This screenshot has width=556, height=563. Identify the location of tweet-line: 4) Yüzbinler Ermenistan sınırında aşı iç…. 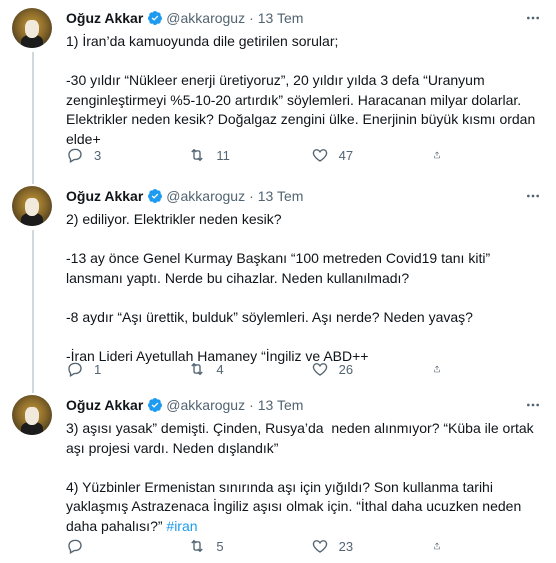
(296, 506).